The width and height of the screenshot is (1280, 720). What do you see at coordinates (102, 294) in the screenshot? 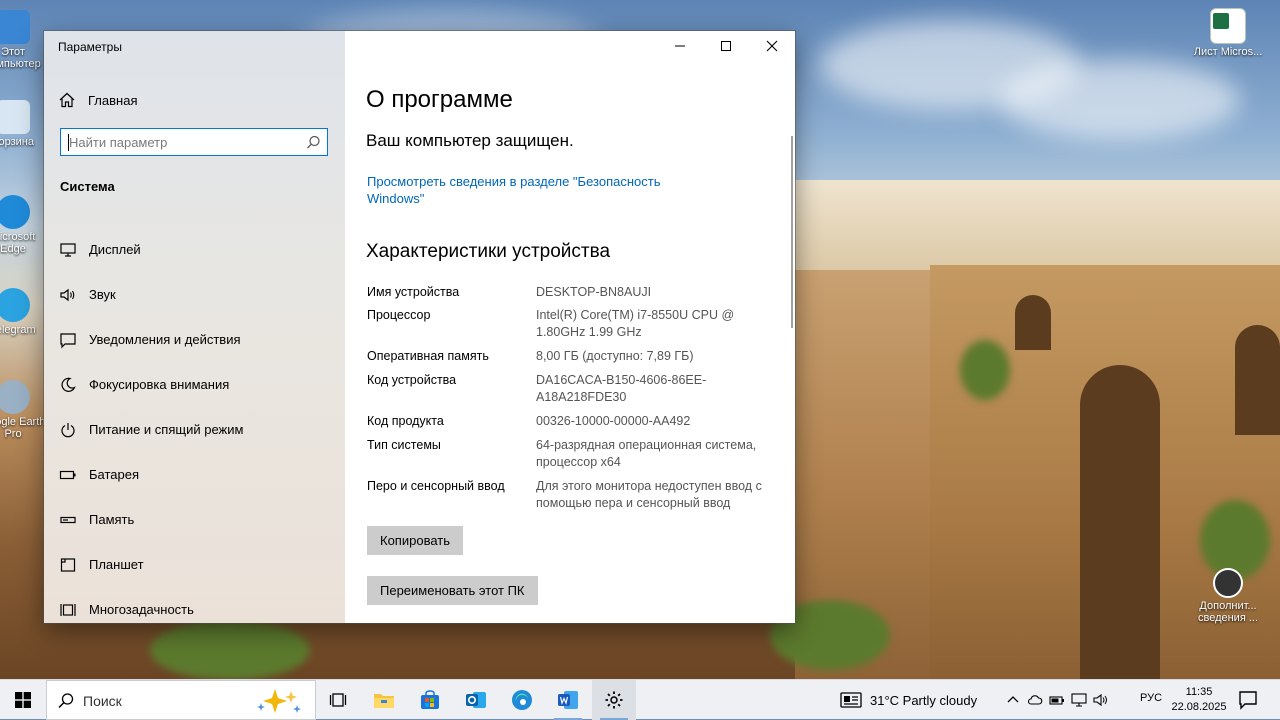
I see `nav-item-label: Звук` at bounding box center [102, 294].